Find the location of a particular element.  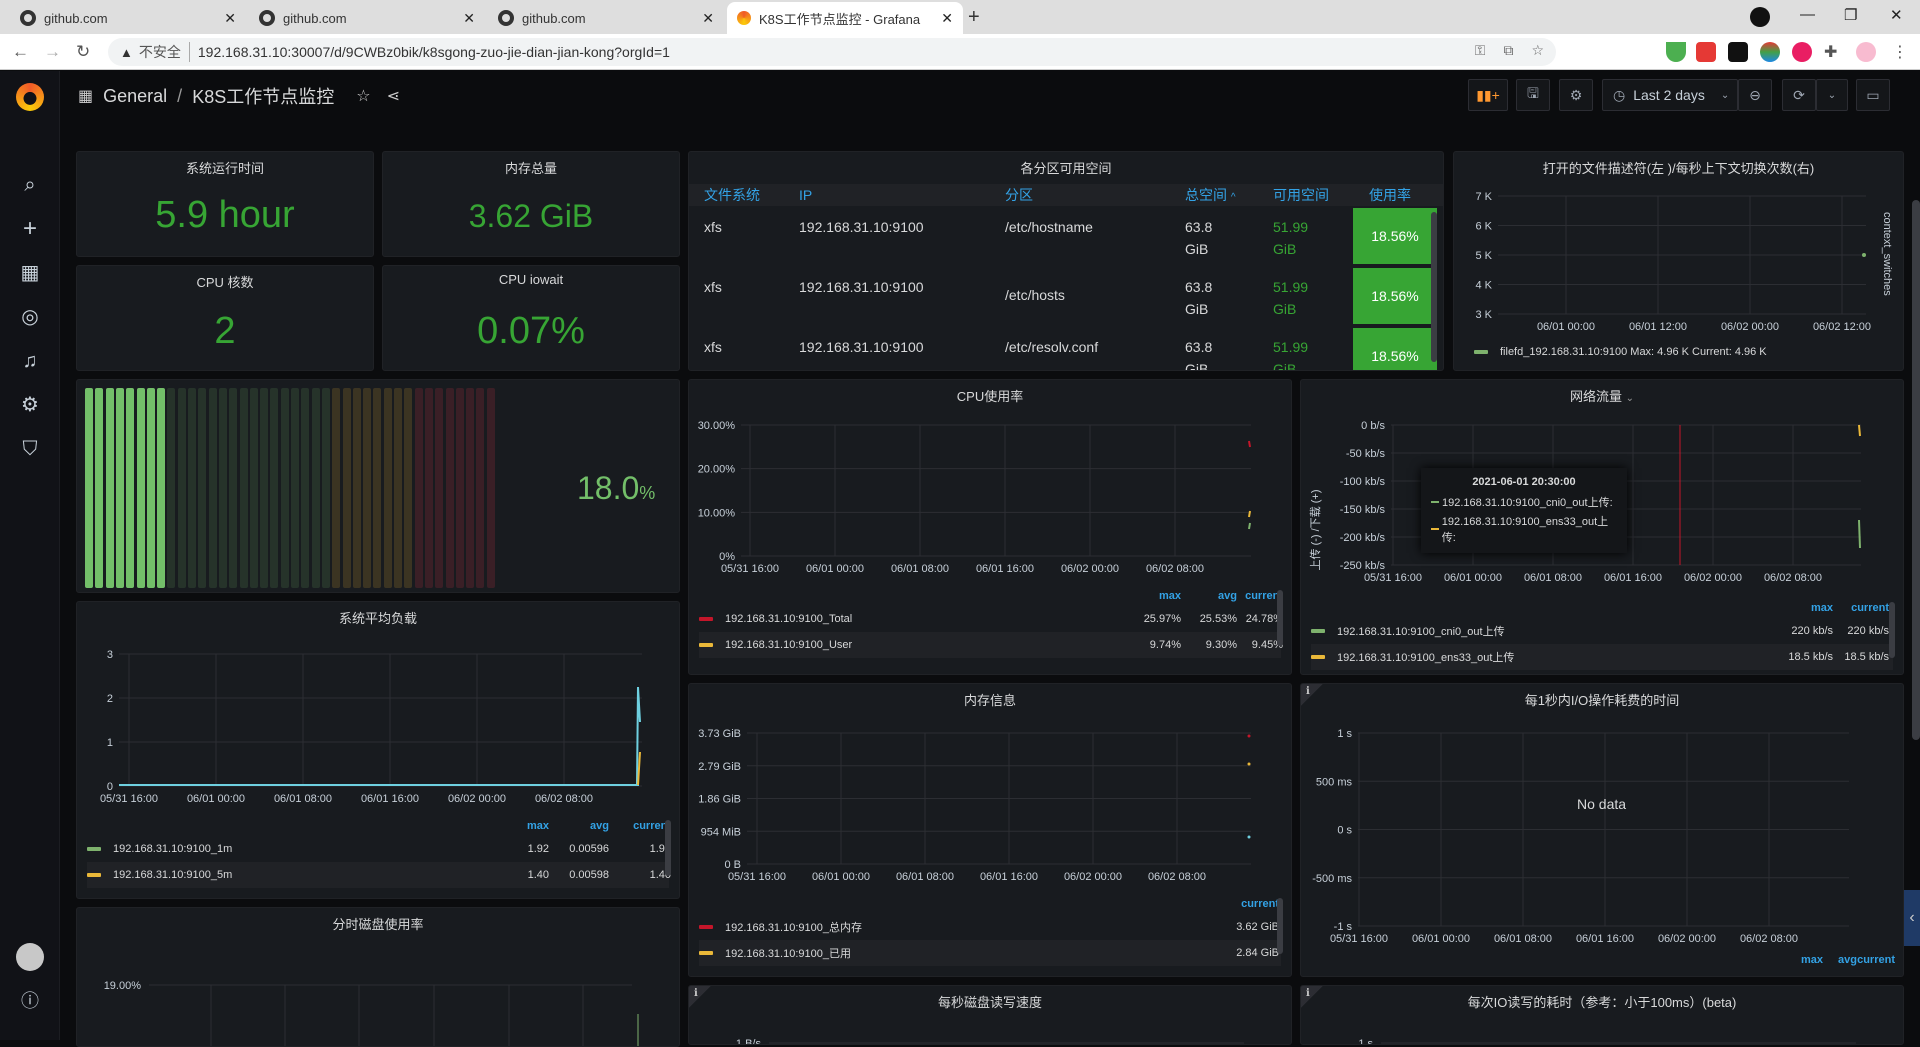

y-tick-label: 0 b/s is located at coordinates (1373, 426).